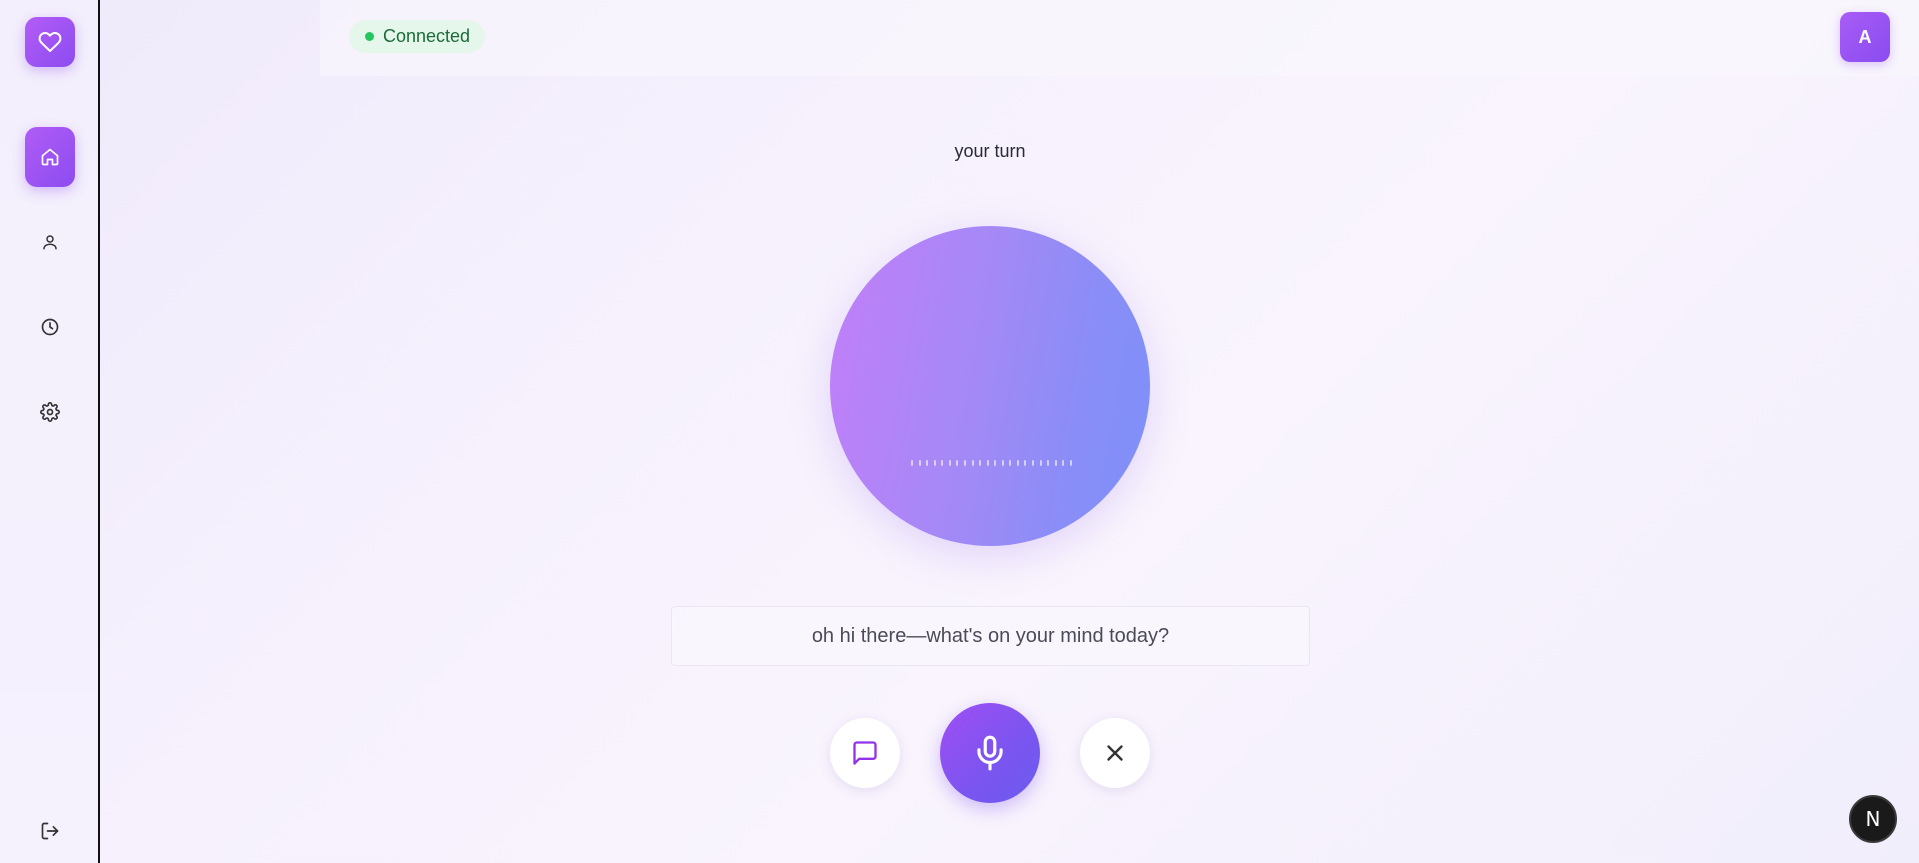 The image size is (1919, 863). Describe the element at coordinates (990, 386) in the screenshot. I see `voice-orb` at that location.